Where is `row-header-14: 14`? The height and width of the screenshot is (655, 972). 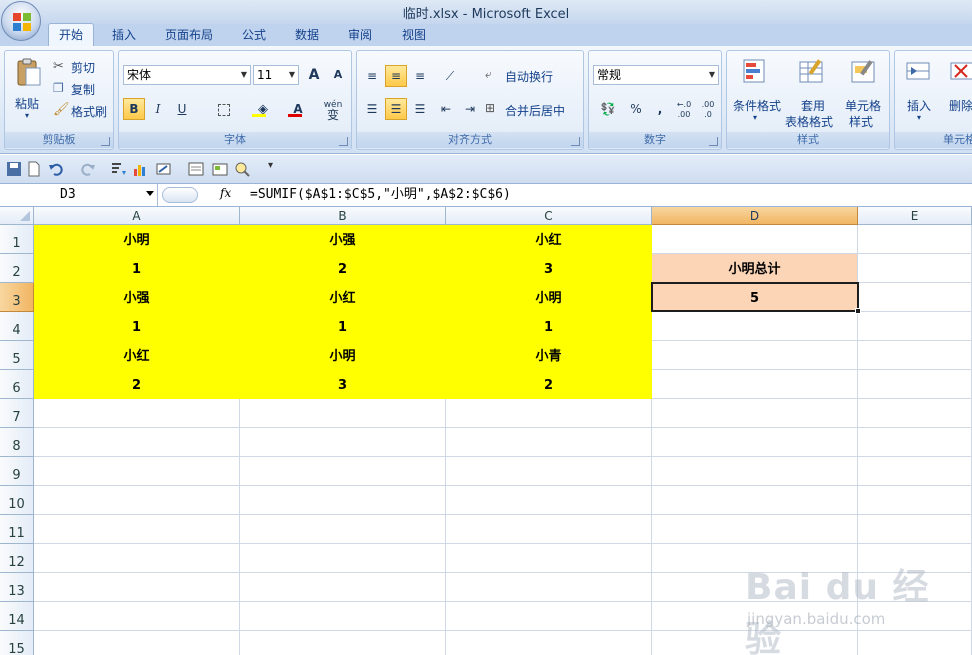
row-header-14: 14 is located at coordinates (17, 616).